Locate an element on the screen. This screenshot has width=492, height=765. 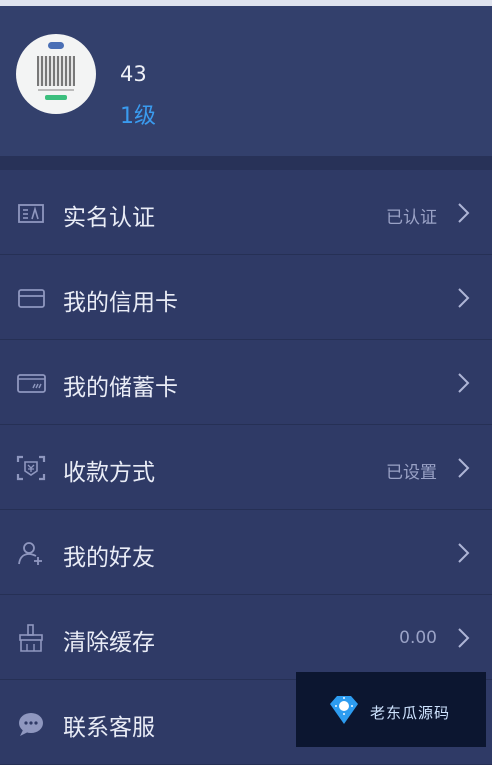
menu-item-credit-card: 我的信用卡 is located at coordinates (246, 297).